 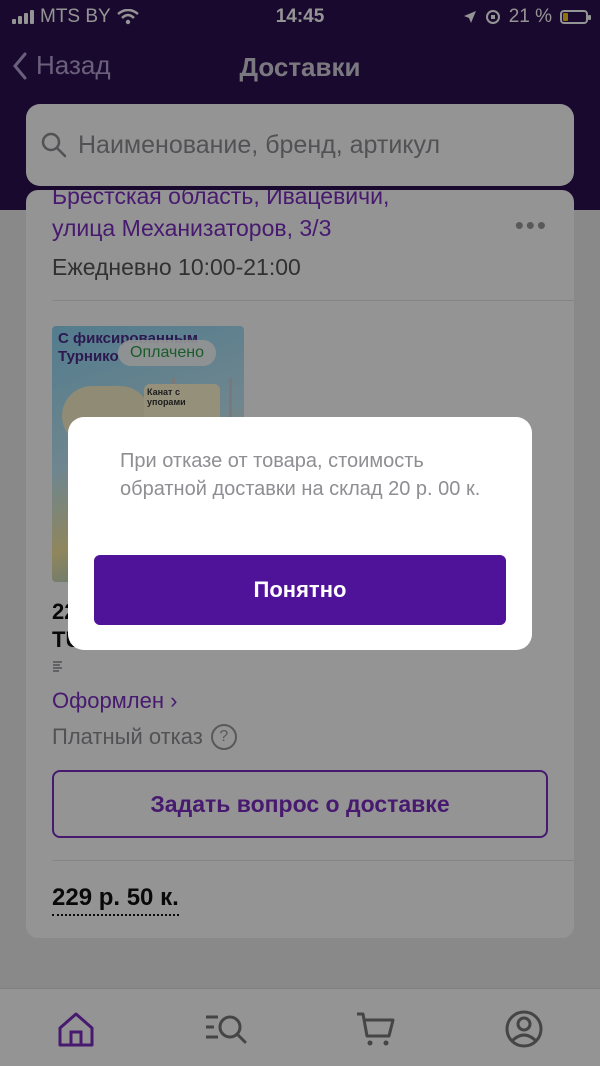 What do you see at coordinates (300, 590) in the screenshot?
I see `understood-button: Понятно` at bounding box center [300, 590].